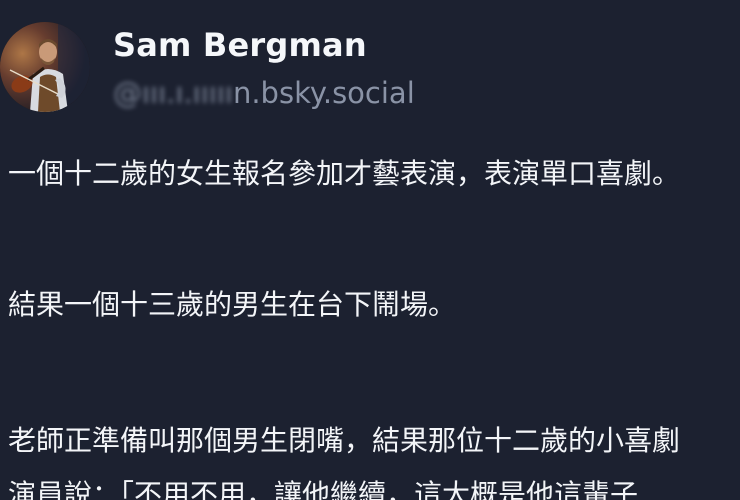 Image resolution: width=740 pixels, height=500 pixels. I want to click on author-handle: @ııı.ı.ııııın.bsky.social, so click(264, 93).